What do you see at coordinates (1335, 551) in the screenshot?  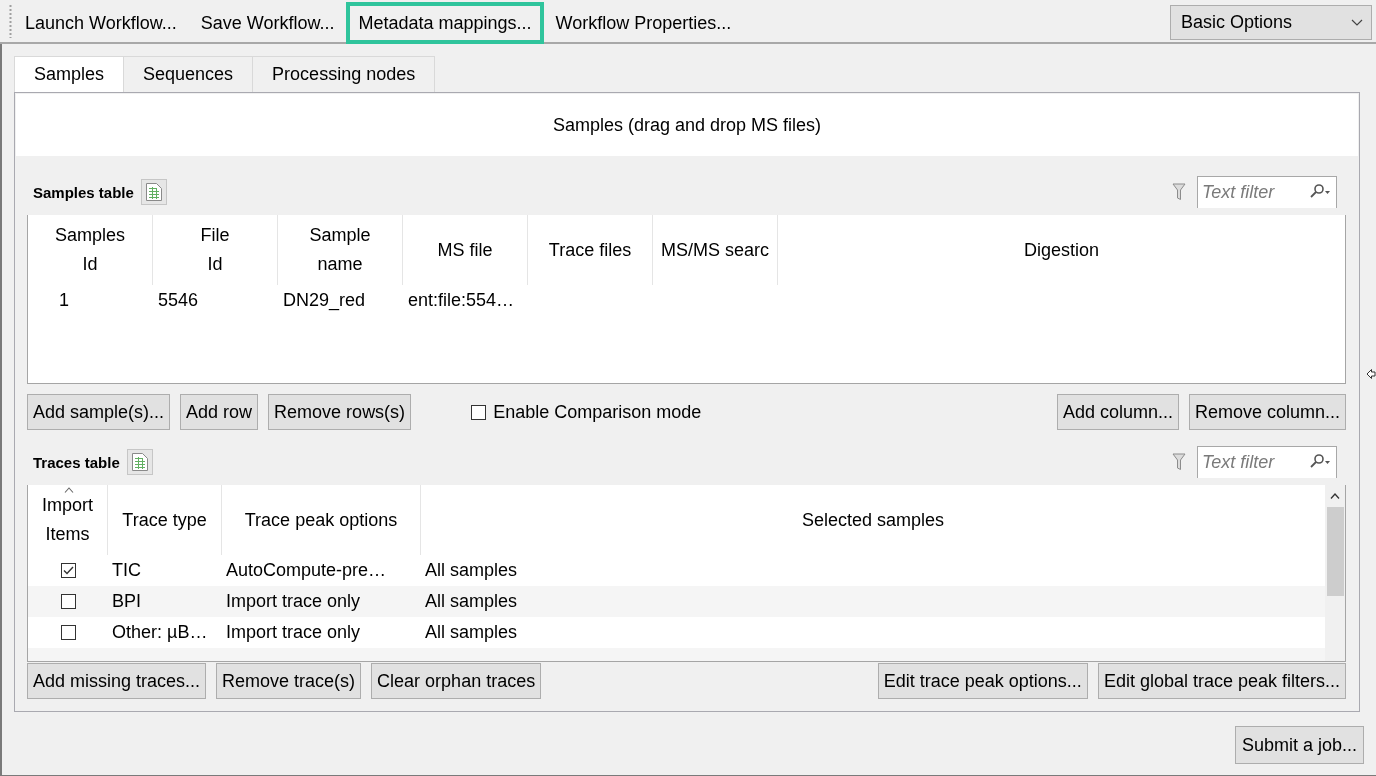 I see `scrollbar-thumb` at bounding box center [1335, 551].